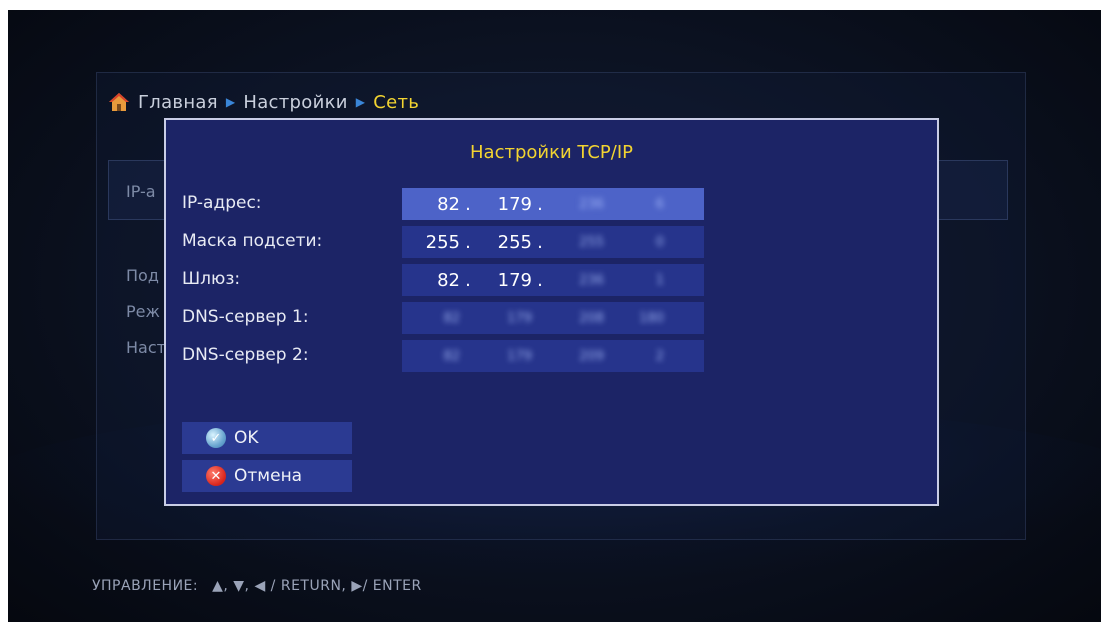  I want to click on subnet-mask-field: 255 . 255 . 255 0, so click(553, 242).